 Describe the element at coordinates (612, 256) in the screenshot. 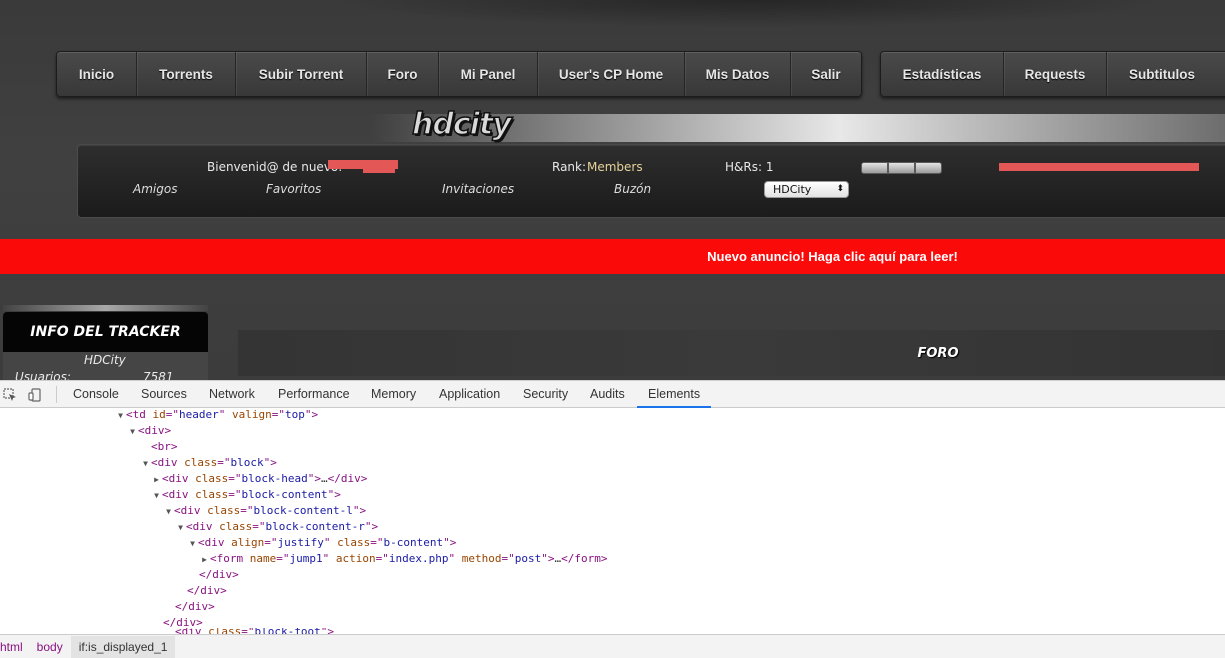

I see `announcement-banner: Nuevo anuncio! Haga clic aquí para leer!` at that location.